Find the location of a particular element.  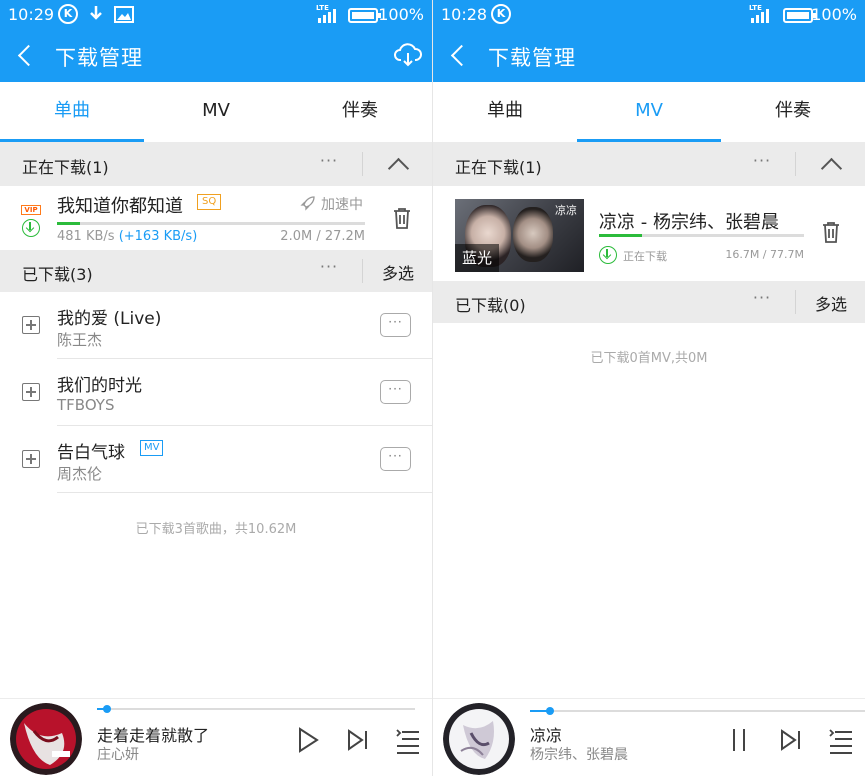

downloaded-header: 已下载(3) ··· 多选 is located at coordinates (216, 271).